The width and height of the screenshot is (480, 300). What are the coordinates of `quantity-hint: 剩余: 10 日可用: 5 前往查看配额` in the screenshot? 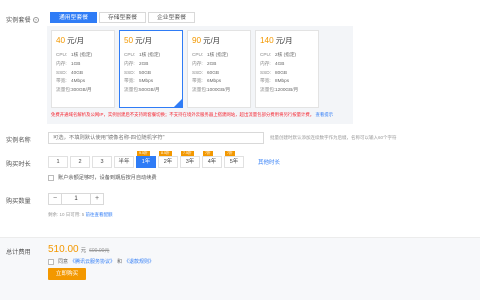 It's located at (80, 214).